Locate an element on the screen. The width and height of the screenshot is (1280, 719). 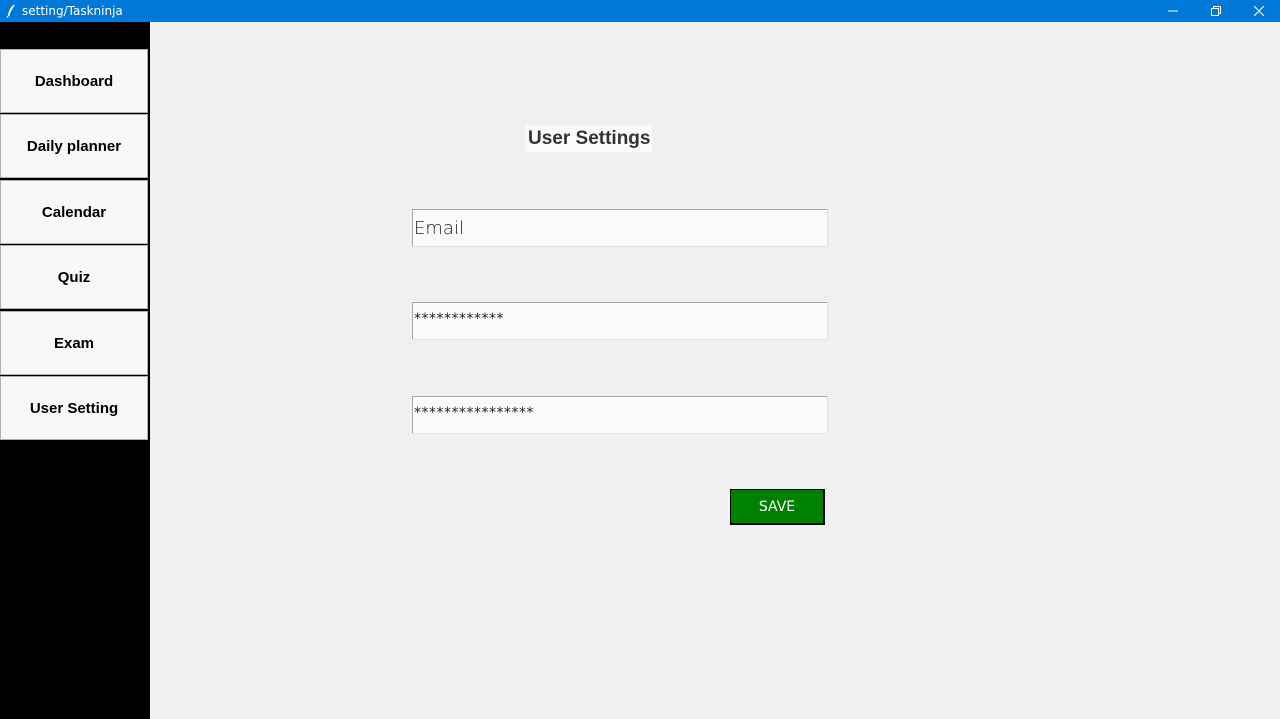
window-titlebar: setting/Taskninja is located at coordinates (640, 11).